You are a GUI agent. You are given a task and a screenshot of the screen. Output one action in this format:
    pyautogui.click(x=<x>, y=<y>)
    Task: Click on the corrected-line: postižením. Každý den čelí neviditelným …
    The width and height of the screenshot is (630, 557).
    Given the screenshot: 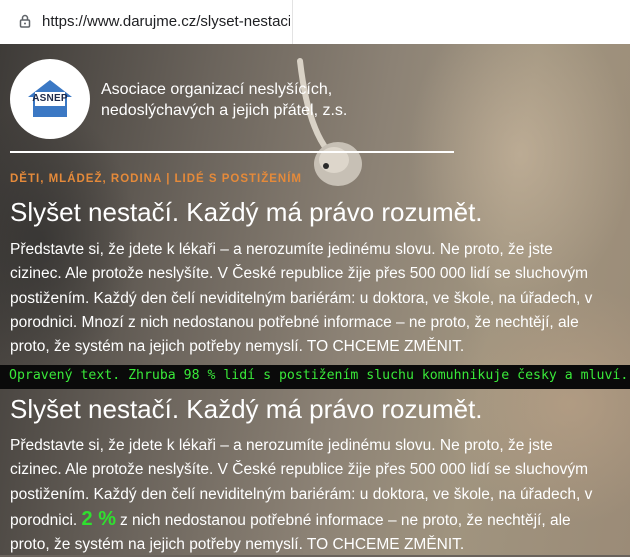 What is the action you would take?
    pyautogui.click(x=301, y=494)
    